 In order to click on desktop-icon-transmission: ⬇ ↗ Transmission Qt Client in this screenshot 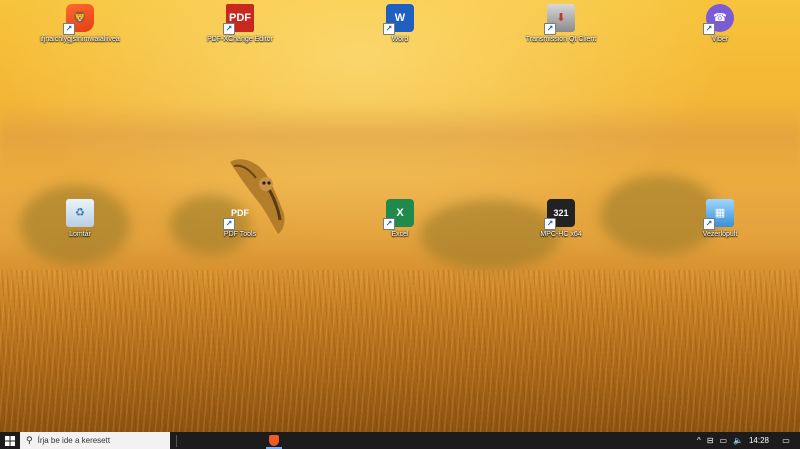, I will do `click(561, 30)`.